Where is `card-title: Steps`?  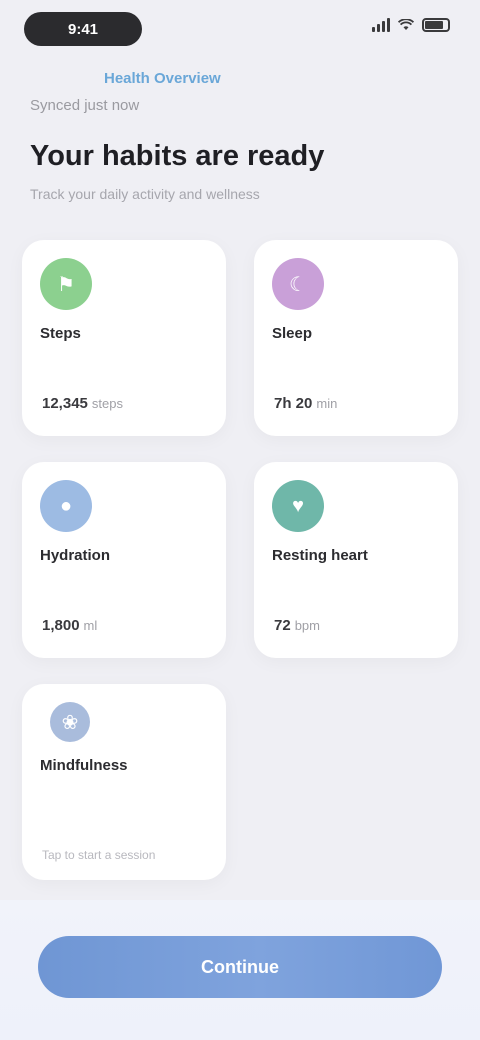
card-title: Steps is located at coordinates (60, 333).